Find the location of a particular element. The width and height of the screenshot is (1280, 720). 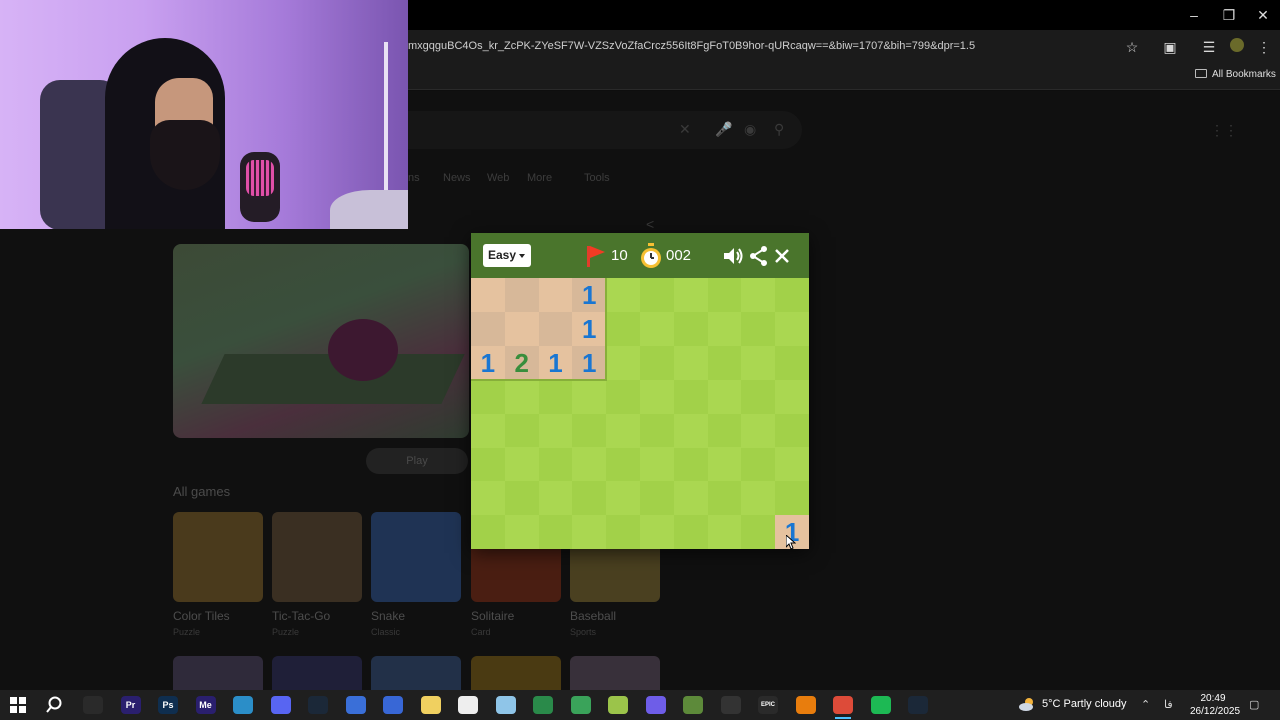

taskbar-app-icon: Me is located at coordinates (205, 705).